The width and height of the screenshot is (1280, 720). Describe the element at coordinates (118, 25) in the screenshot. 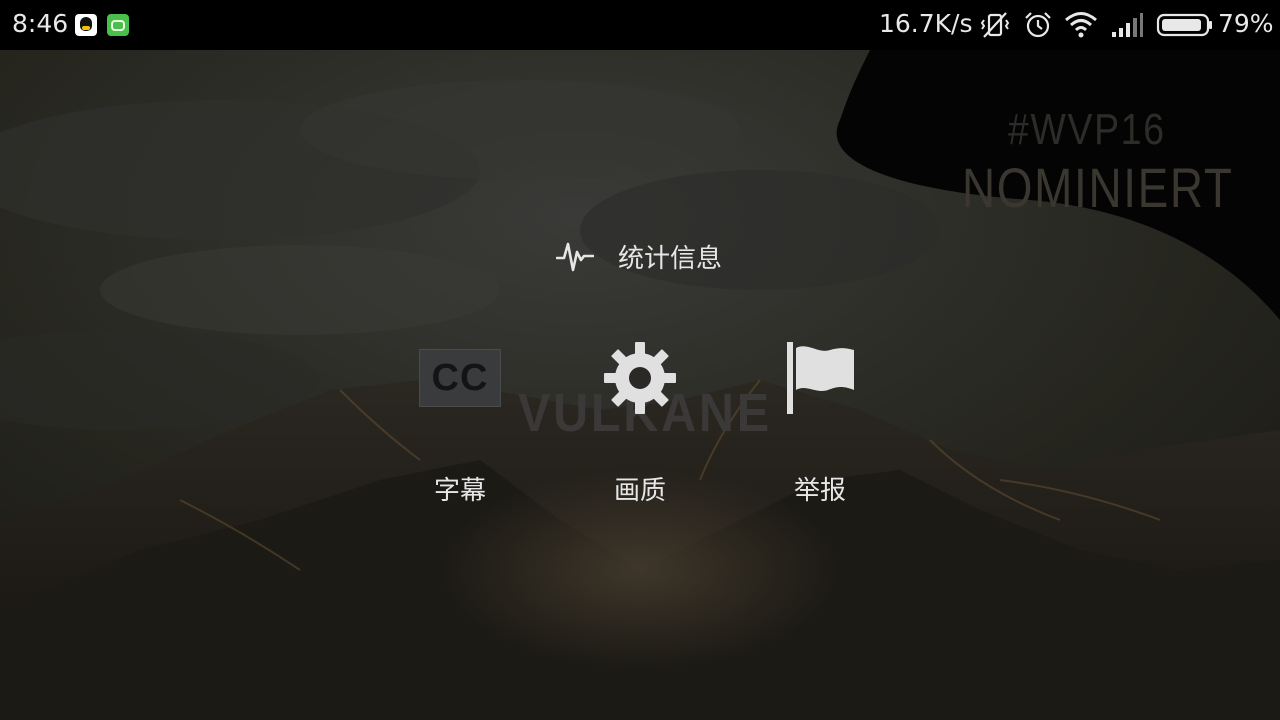

I see `game-app-icon` at that location.